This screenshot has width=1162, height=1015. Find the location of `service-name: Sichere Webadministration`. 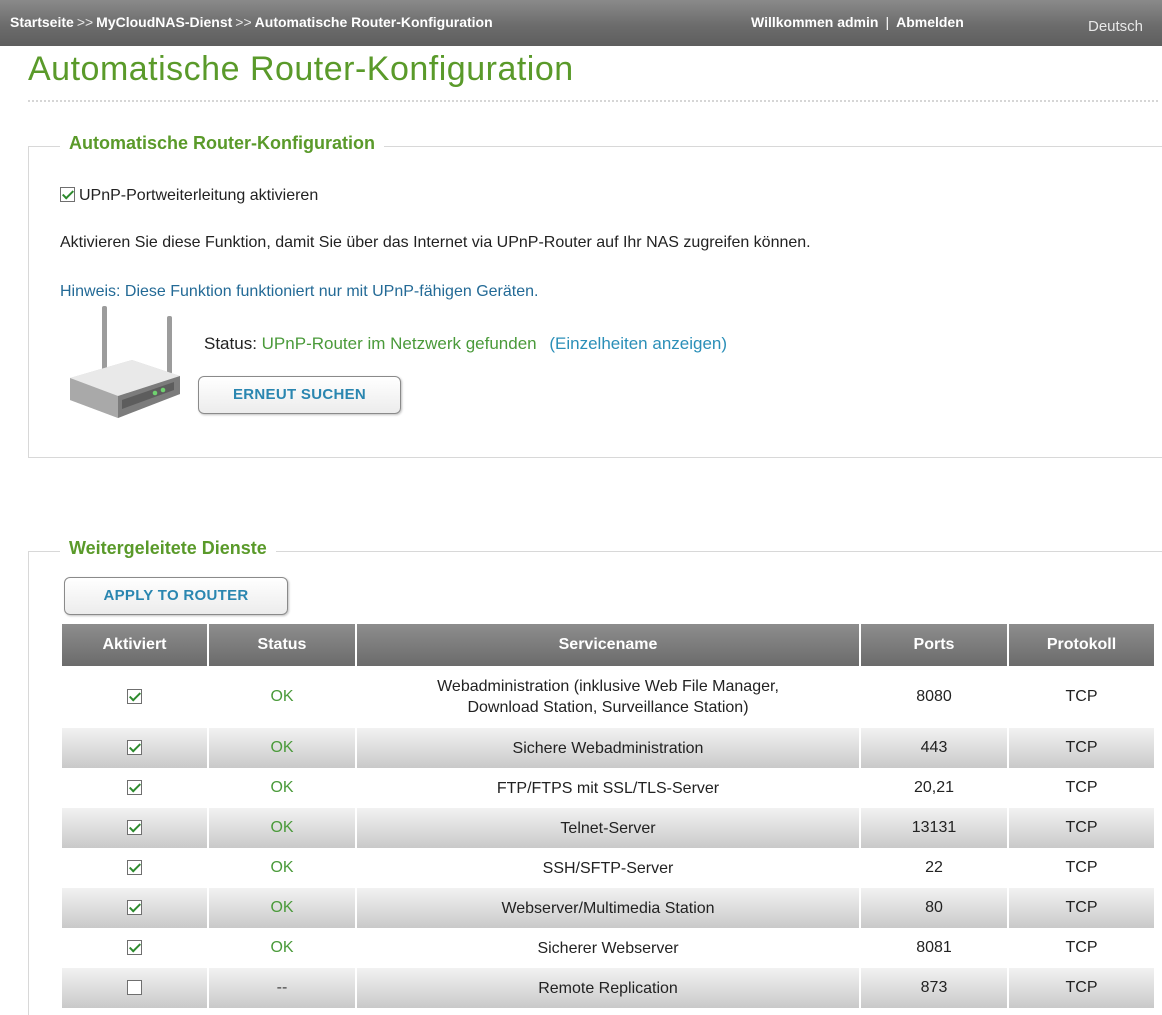

service-name: Sichere Webadministration is located at coordinates (607, 748).